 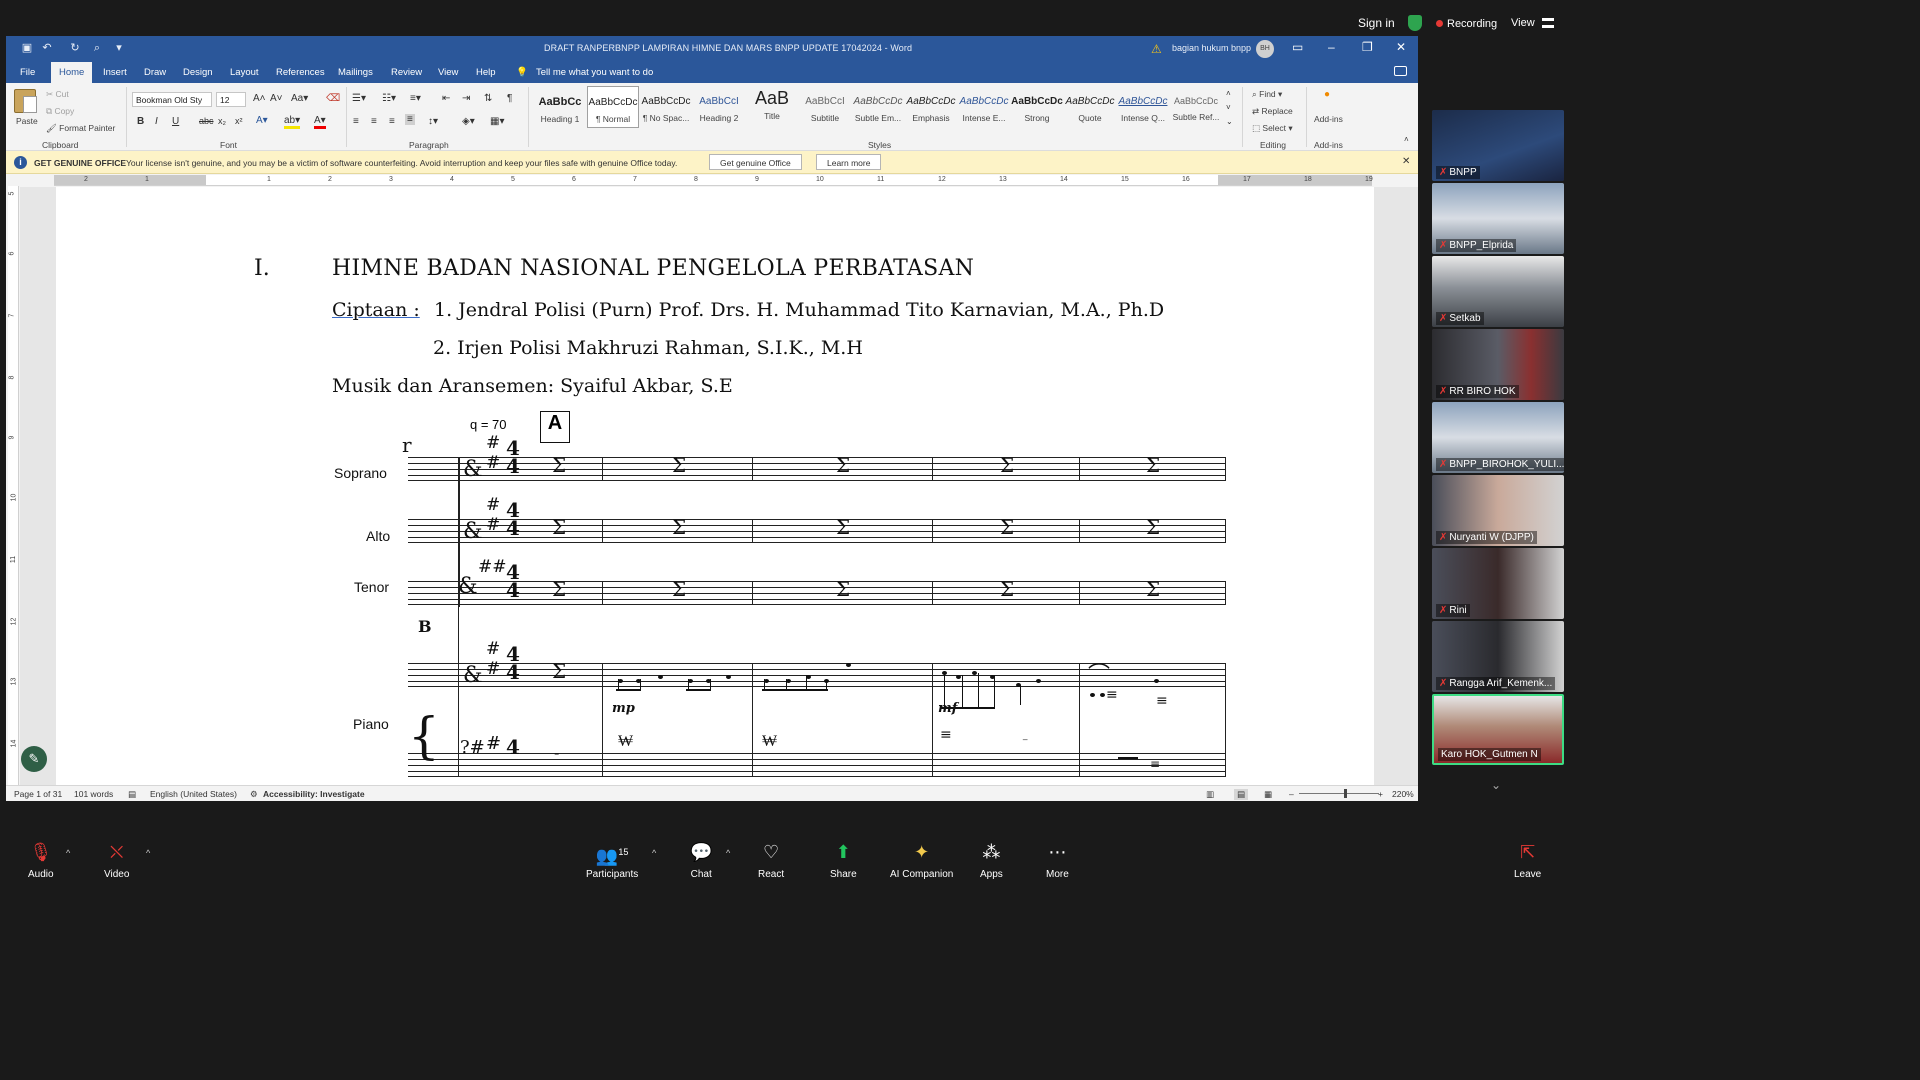 I want to click on participant-tile: ✗ BNPP, so click(x=1498, y=145).